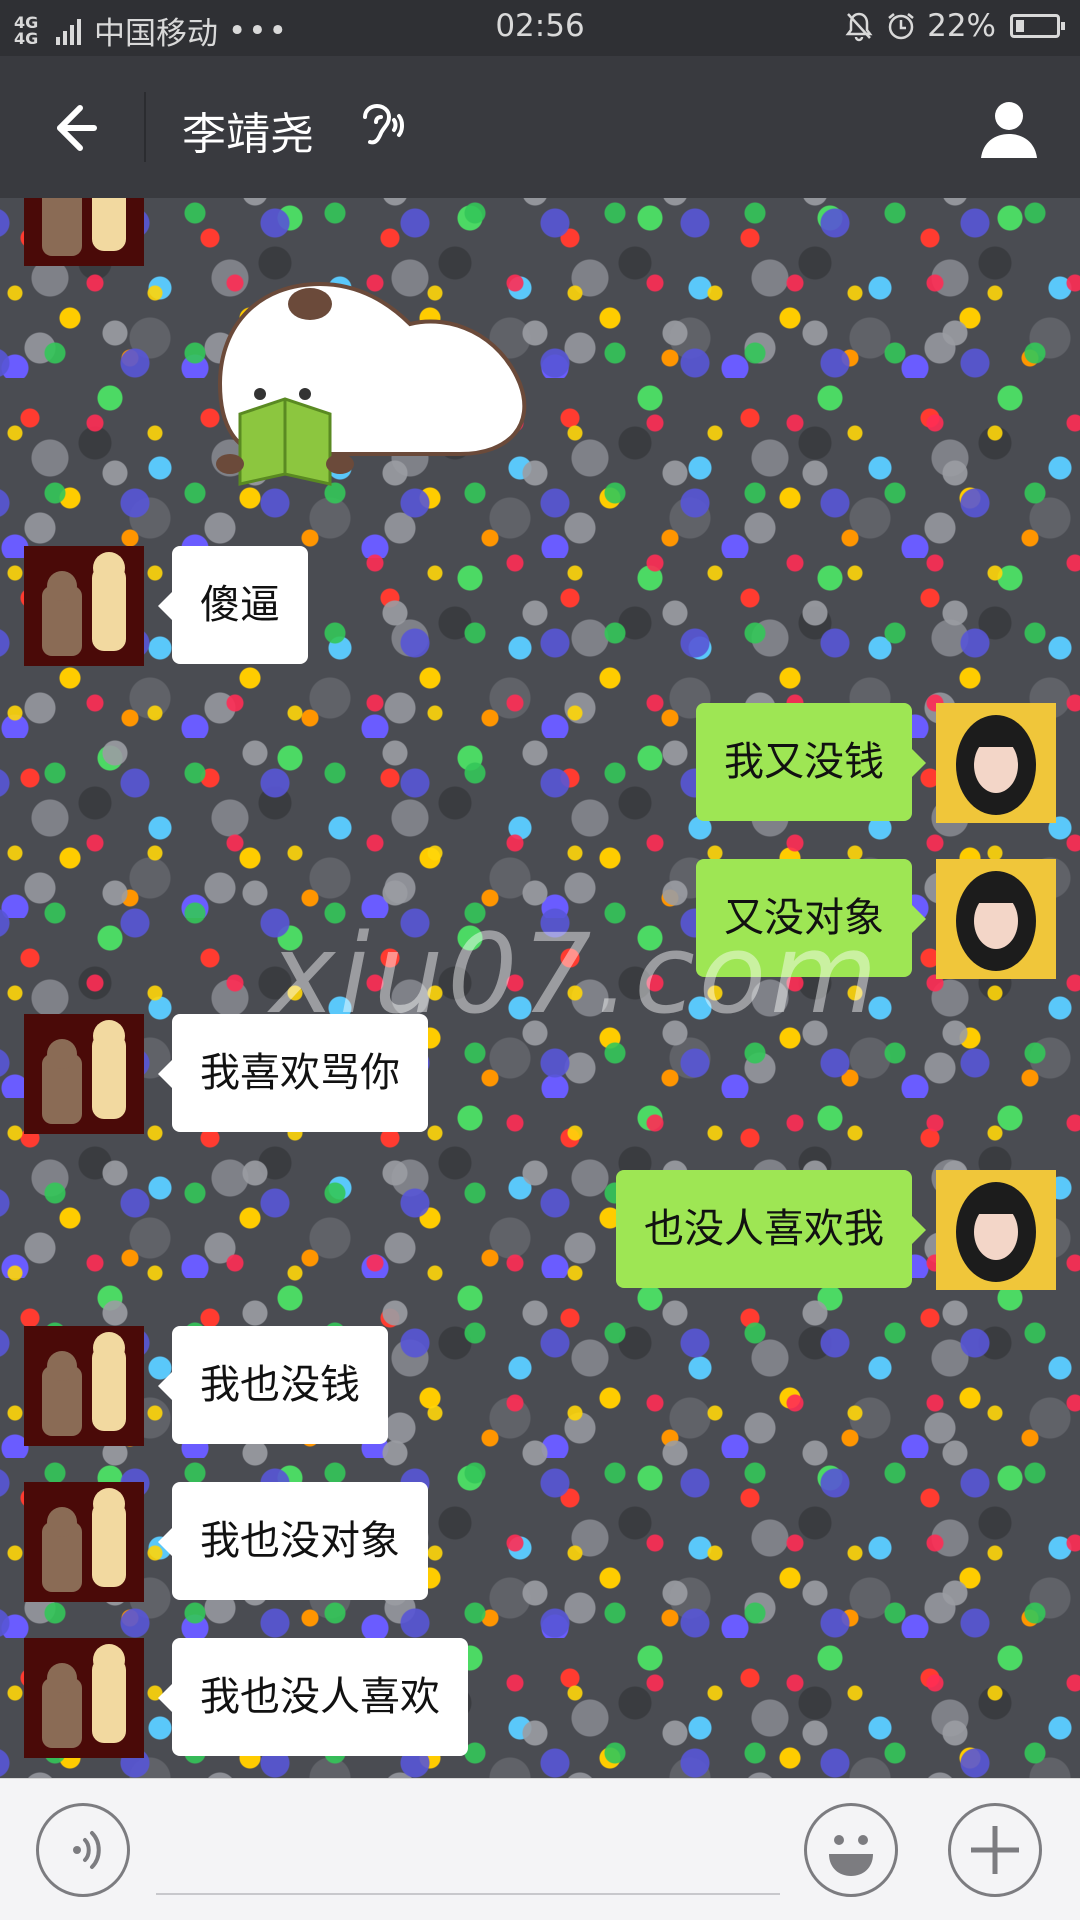 The image size is (1080, 1920). What do you see at coordinates (771, 1229) in the screenshot?
I see `sent-message-bubble: 也没人喜欢我` at bounding box center [771, 1229].